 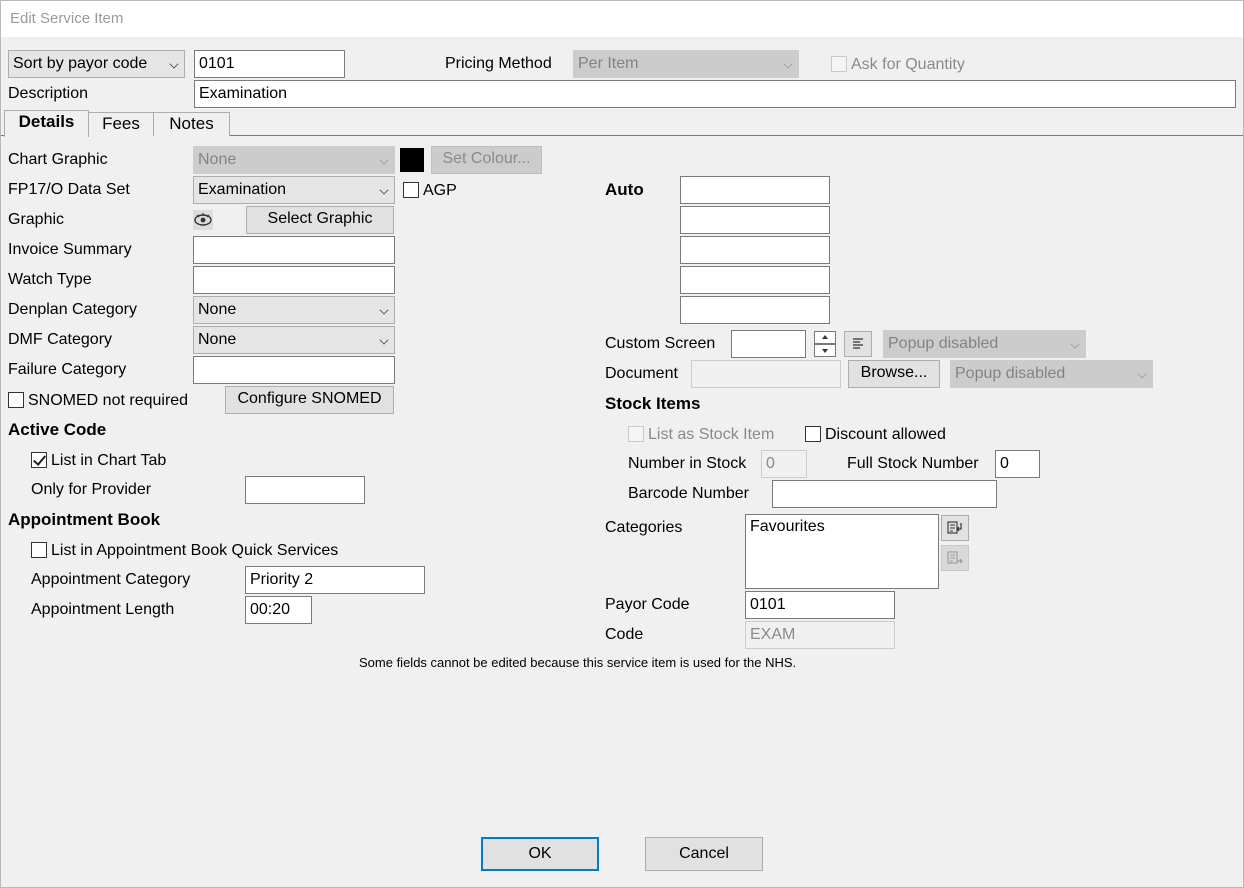 What do you see at coordinates (294, 310) in the screenshot?
I see `denplan-category-select: None` at bounding box center [294, 310].